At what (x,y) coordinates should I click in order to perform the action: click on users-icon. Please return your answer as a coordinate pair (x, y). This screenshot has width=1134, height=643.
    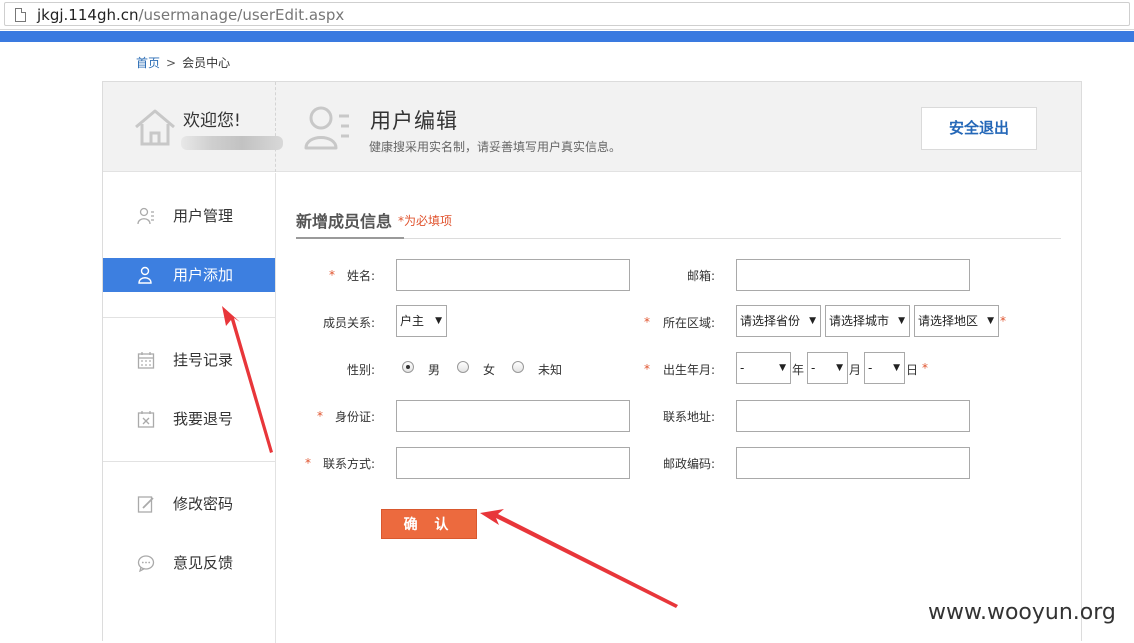
    Looking at the image, I should click on (145, 216).